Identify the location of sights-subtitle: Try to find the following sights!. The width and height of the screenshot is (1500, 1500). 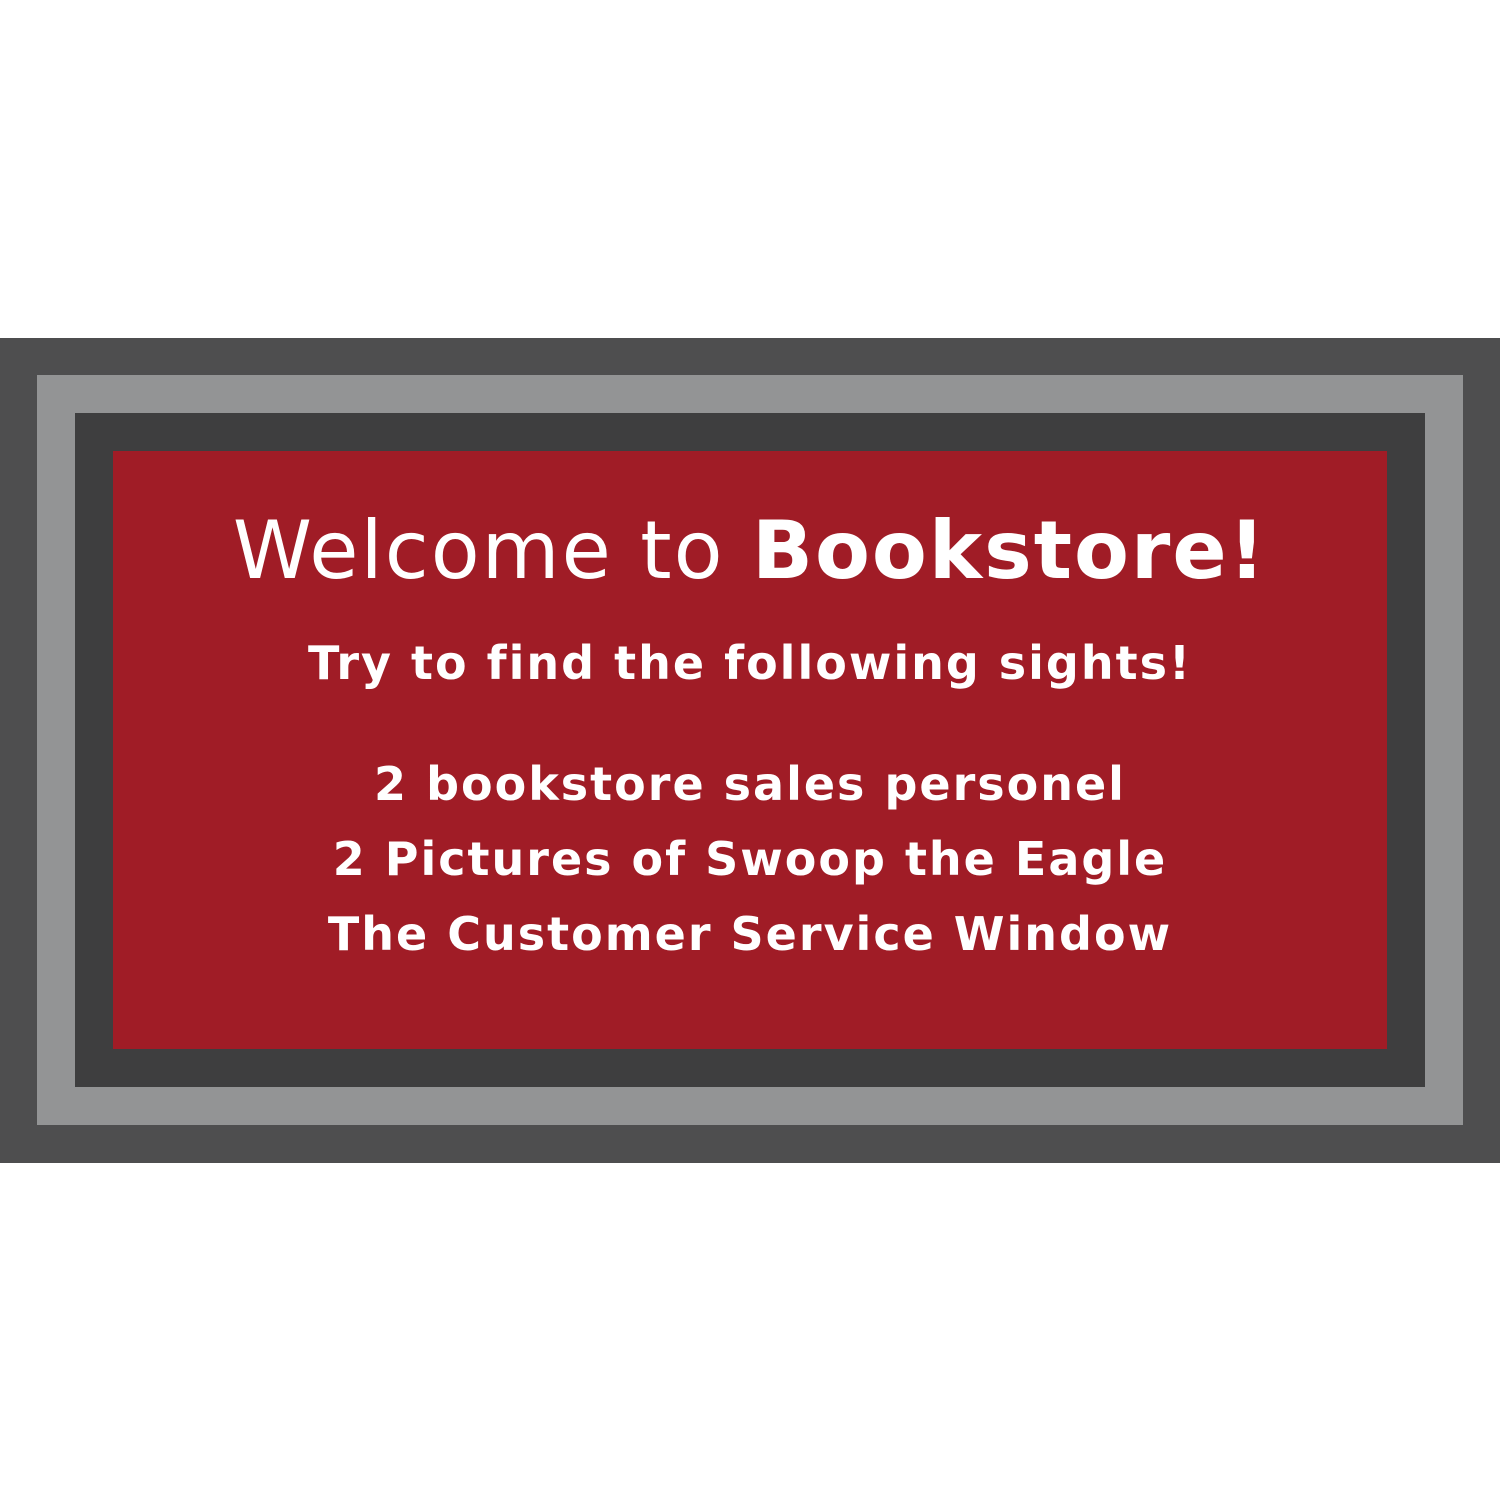
(750, 663).